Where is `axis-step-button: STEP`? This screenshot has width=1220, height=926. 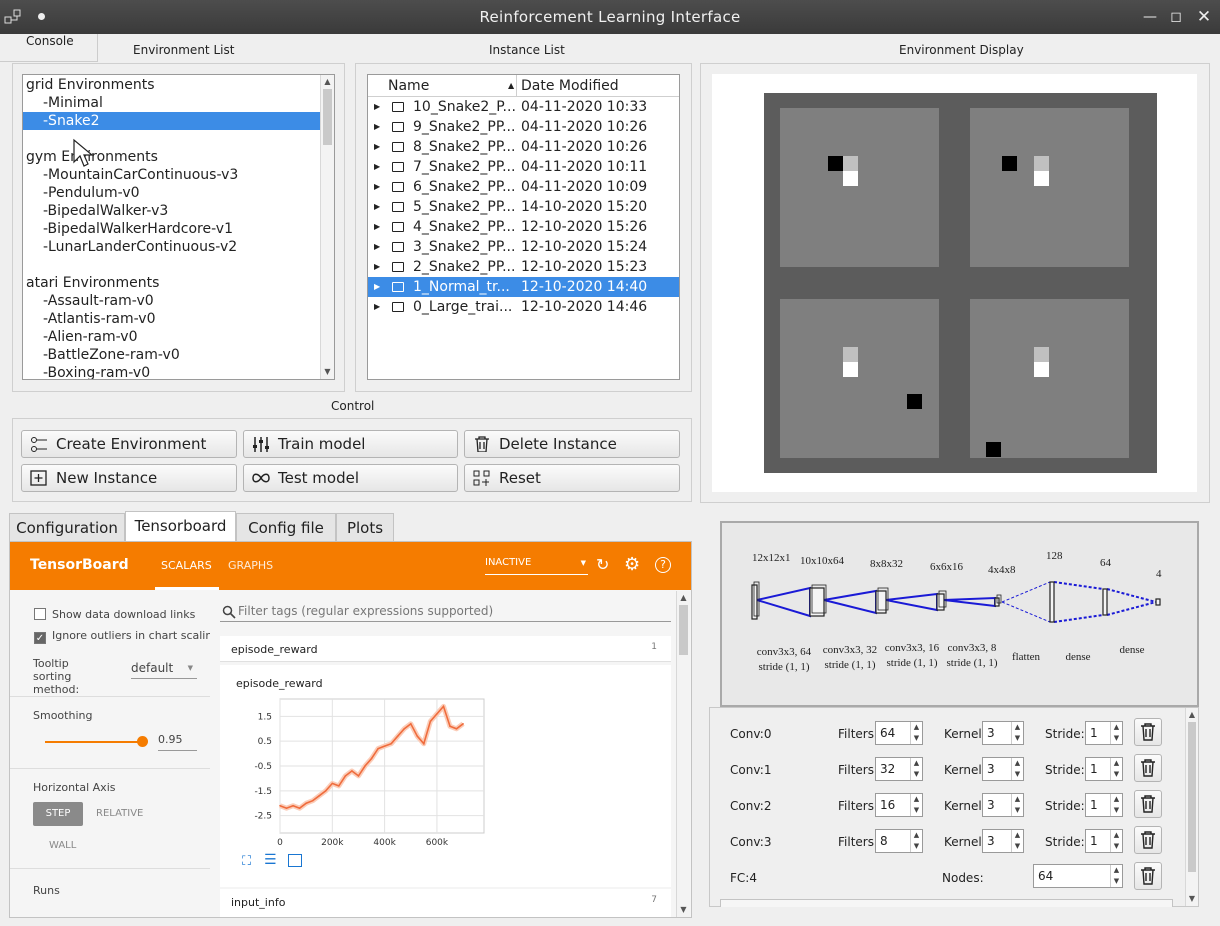 axis-step-button: STEP is located at coordinates (58, 814).